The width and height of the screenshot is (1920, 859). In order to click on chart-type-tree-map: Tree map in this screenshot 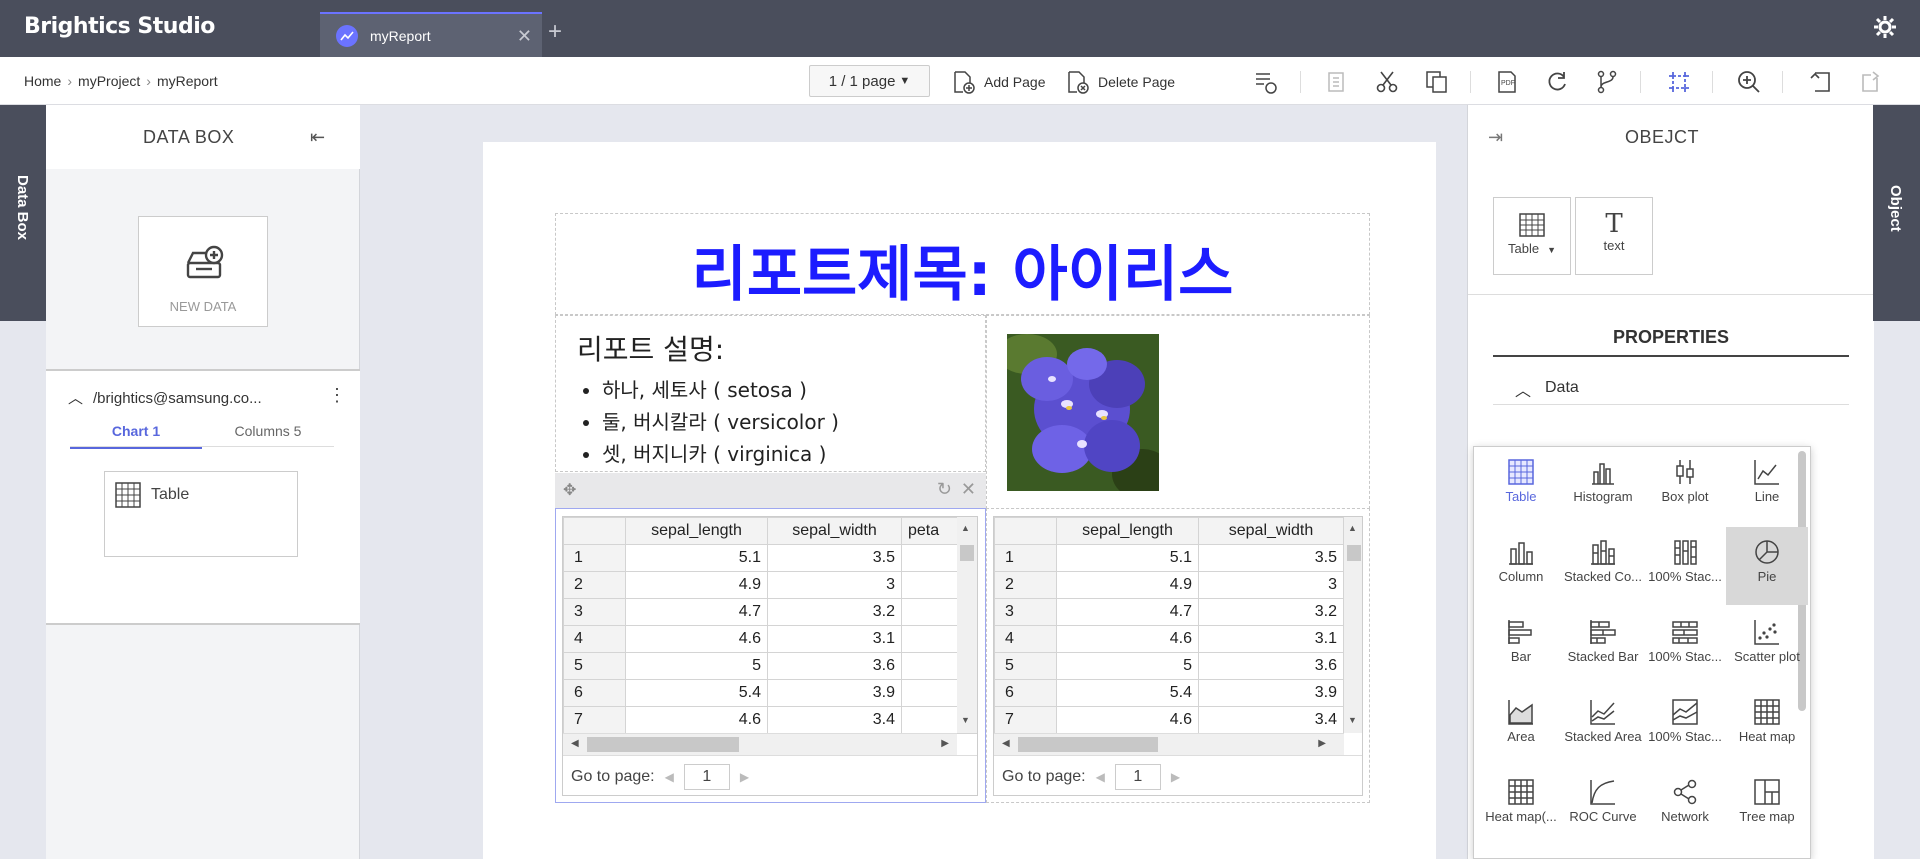, I will do `click(1767, 806)`.